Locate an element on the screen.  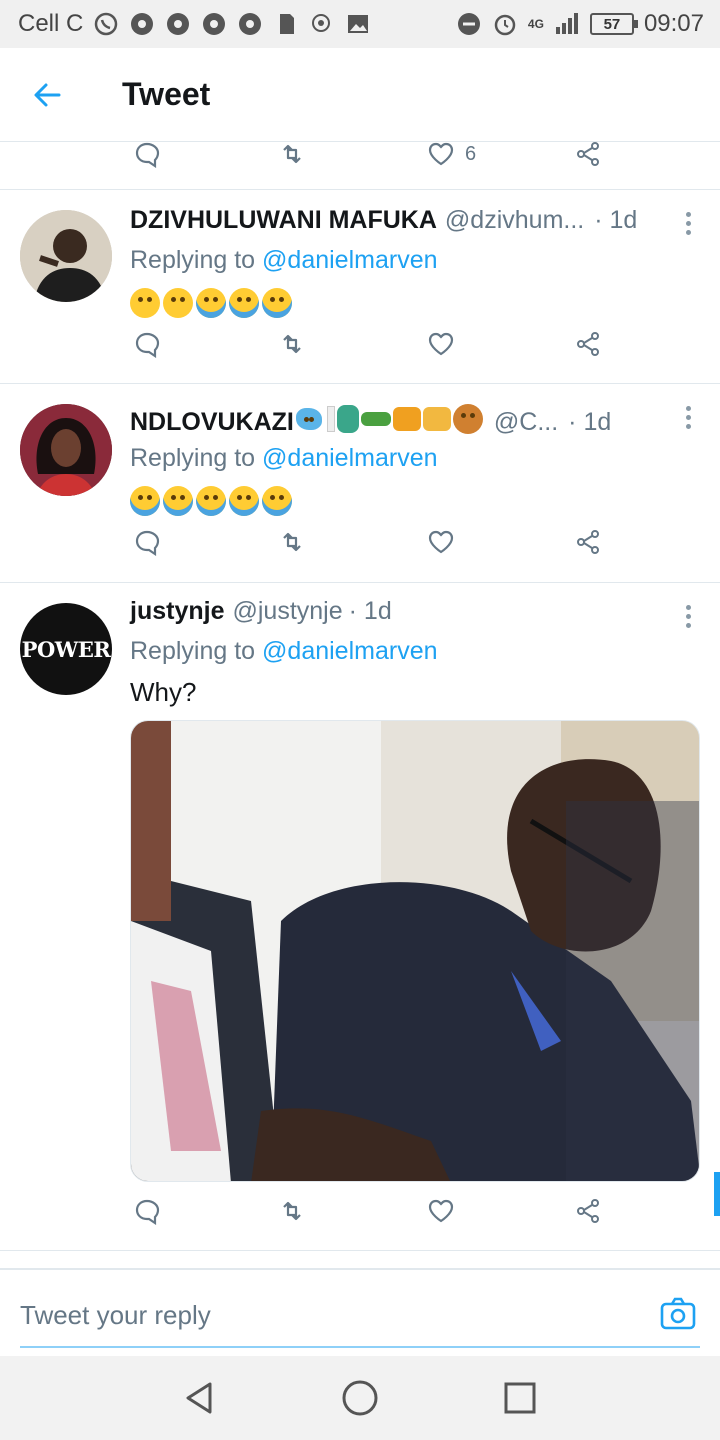
nav-back-button is located at coordinates (200, 1398).